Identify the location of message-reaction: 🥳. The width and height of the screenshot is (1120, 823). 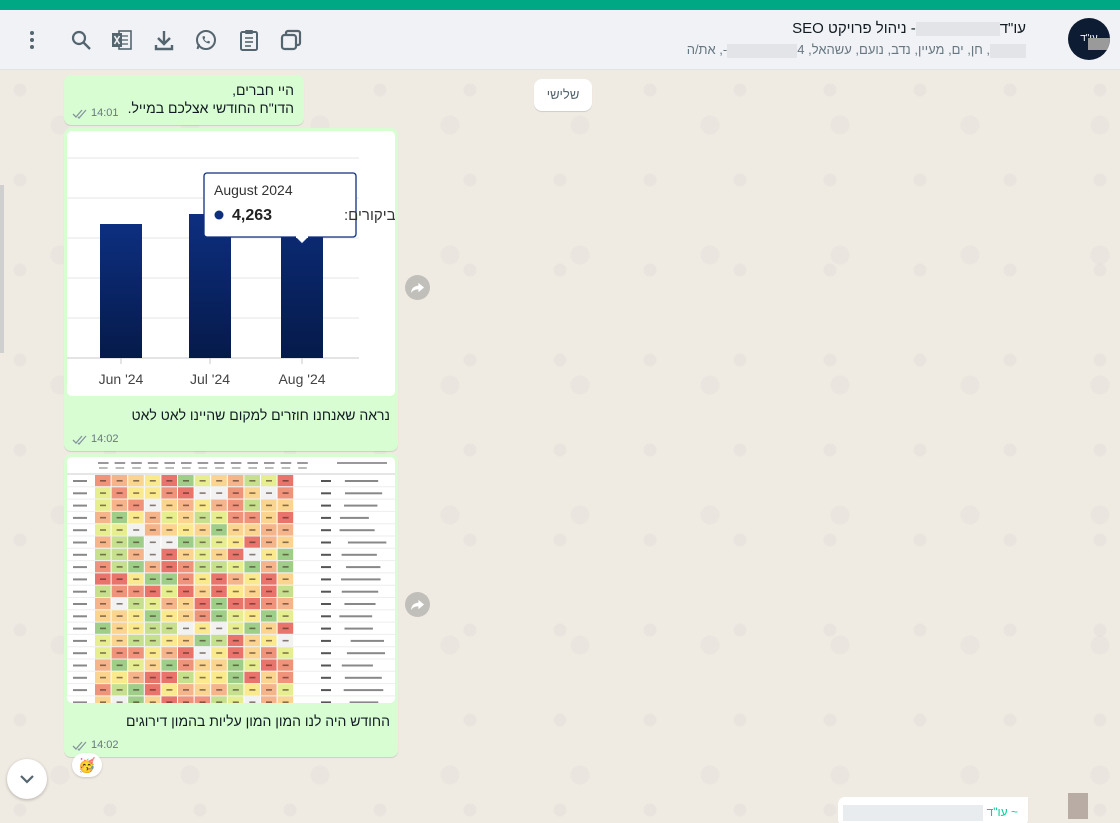
(87, 765).